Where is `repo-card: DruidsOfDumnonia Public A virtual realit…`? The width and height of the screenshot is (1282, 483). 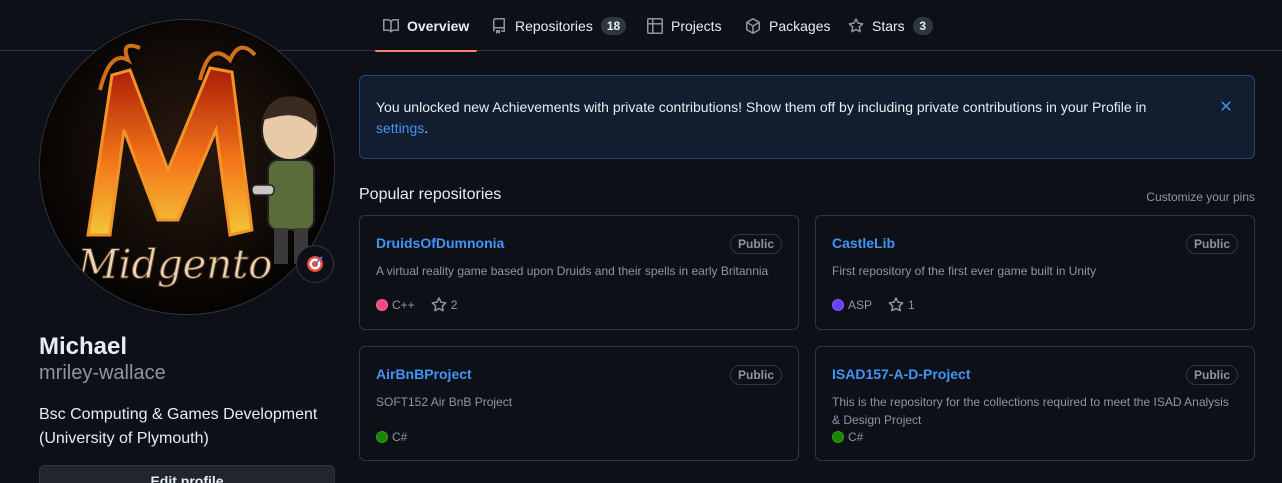 repo-card: DruidsOfDumnonia Public A virtual realit… is located at coordinates (579, 272).